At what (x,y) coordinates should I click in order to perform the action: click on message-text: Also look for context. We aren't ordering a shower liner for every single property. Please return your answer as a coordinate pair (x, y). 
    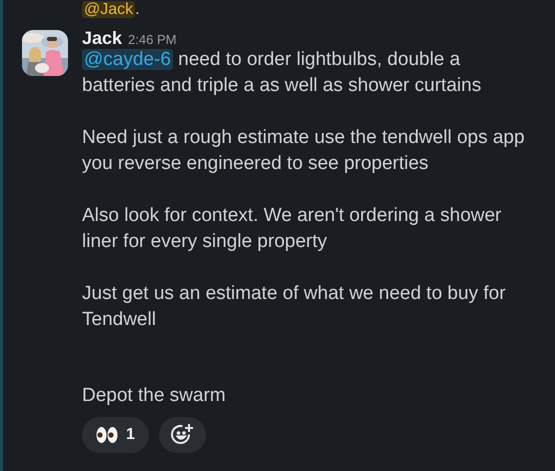
    Looking at the image, I should click on (292, 229).